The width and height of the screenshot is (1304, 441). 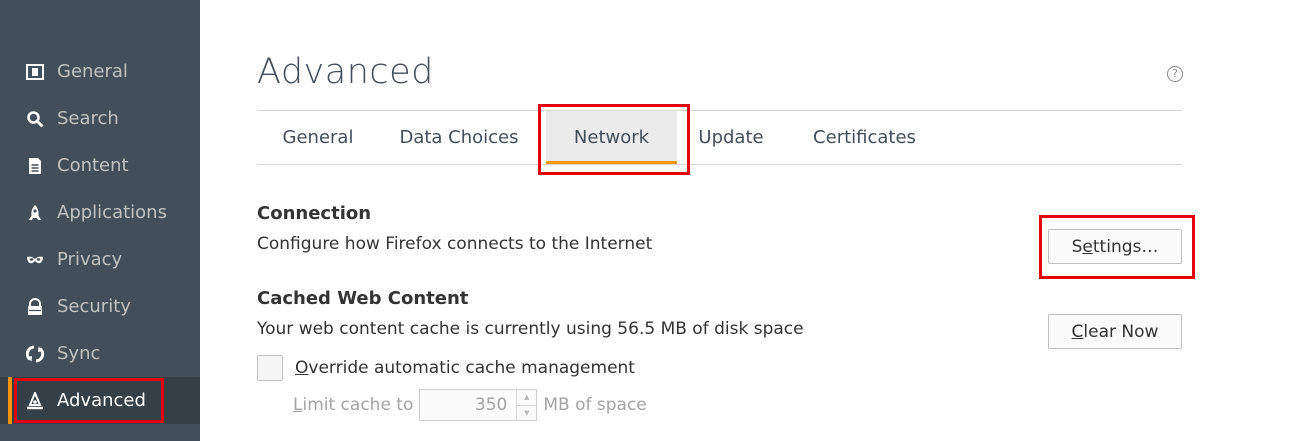 I want to click on sidebar-item-applications: Applications, so click(x=100, y=212).